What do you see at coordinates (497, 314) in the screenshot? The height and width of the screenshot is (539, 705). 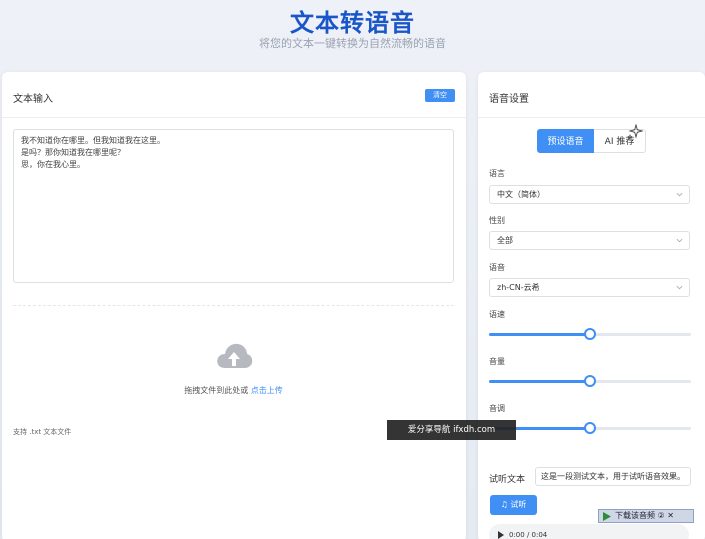 I see `rate-label: 语速` at bounding box center [497, 314].